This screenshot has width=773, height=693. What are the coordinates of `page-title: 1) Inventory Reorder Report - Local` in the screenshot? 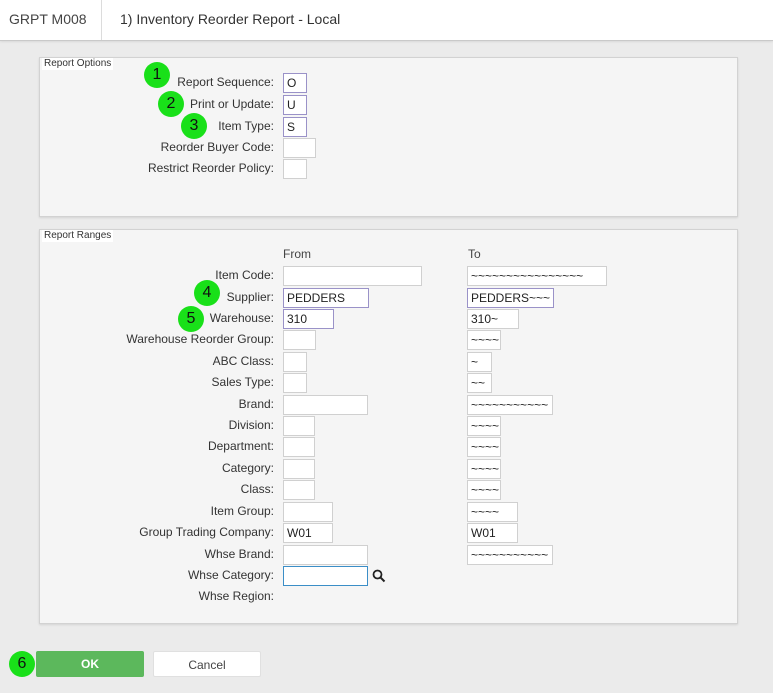 It's located at (230, 19).